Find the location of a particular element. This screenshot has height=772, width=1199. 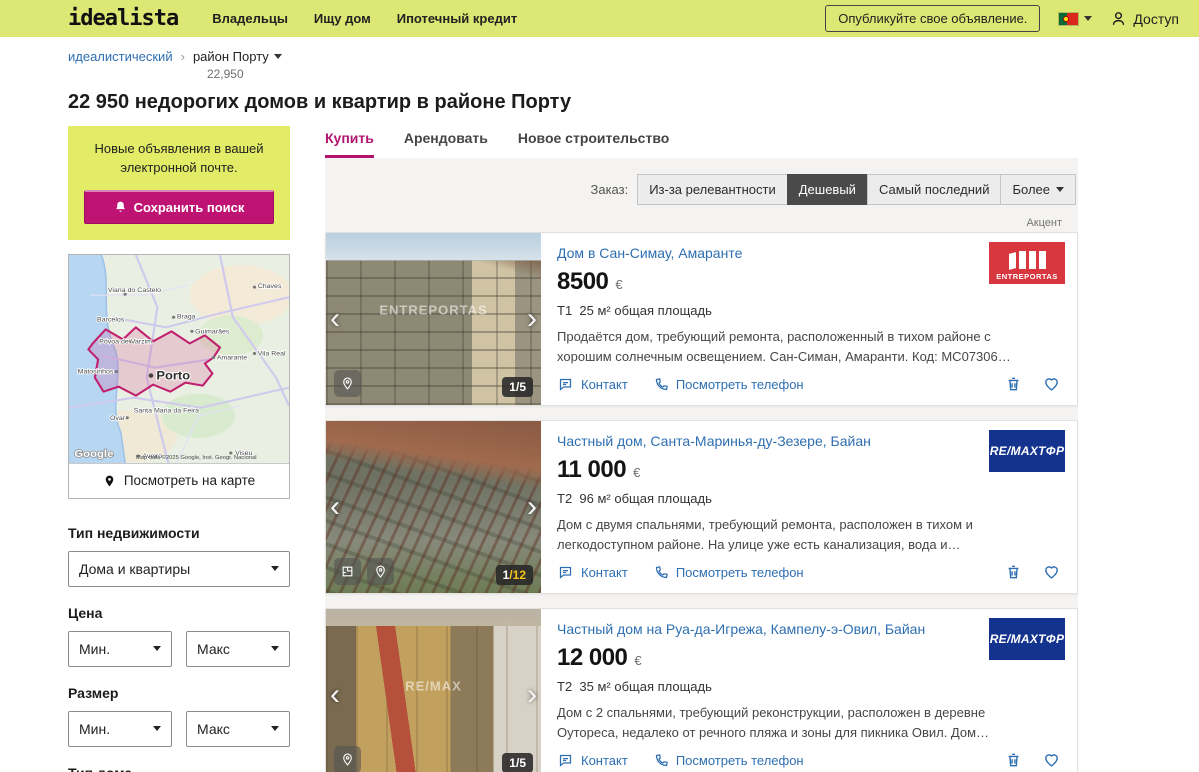

price-label: Цена is located at coordinates (85, 612).